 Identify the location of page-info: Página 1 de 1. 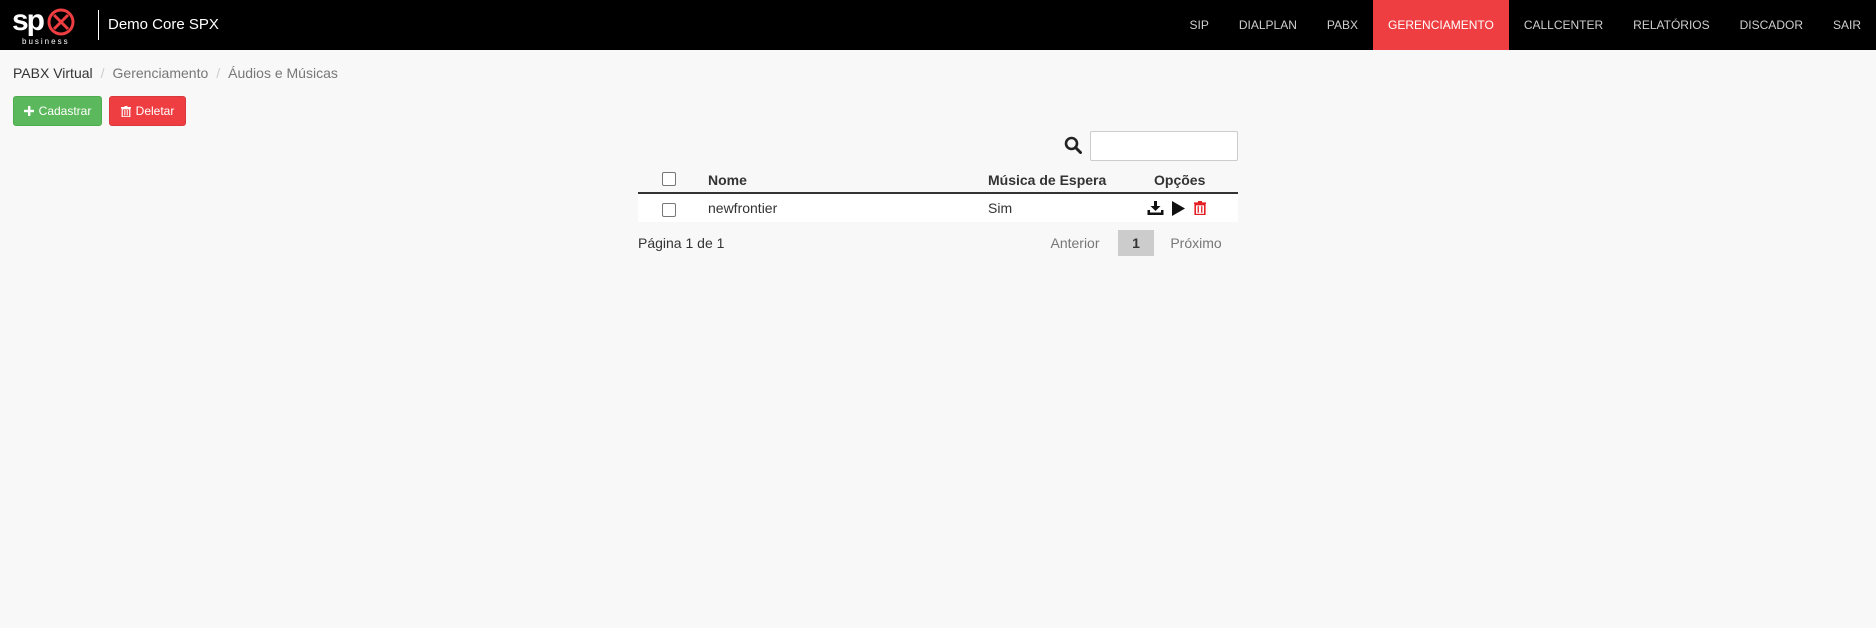
(681, 243).